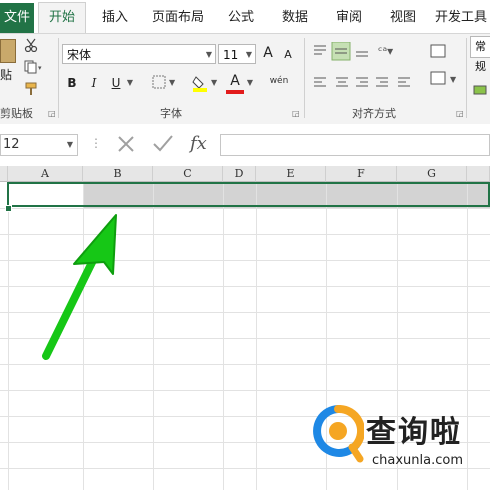 The image size is (490, 490). Describe the element at coordinates (417, 460) in the screenshot. I see `watermark-url: chaxunla.com` at that location.